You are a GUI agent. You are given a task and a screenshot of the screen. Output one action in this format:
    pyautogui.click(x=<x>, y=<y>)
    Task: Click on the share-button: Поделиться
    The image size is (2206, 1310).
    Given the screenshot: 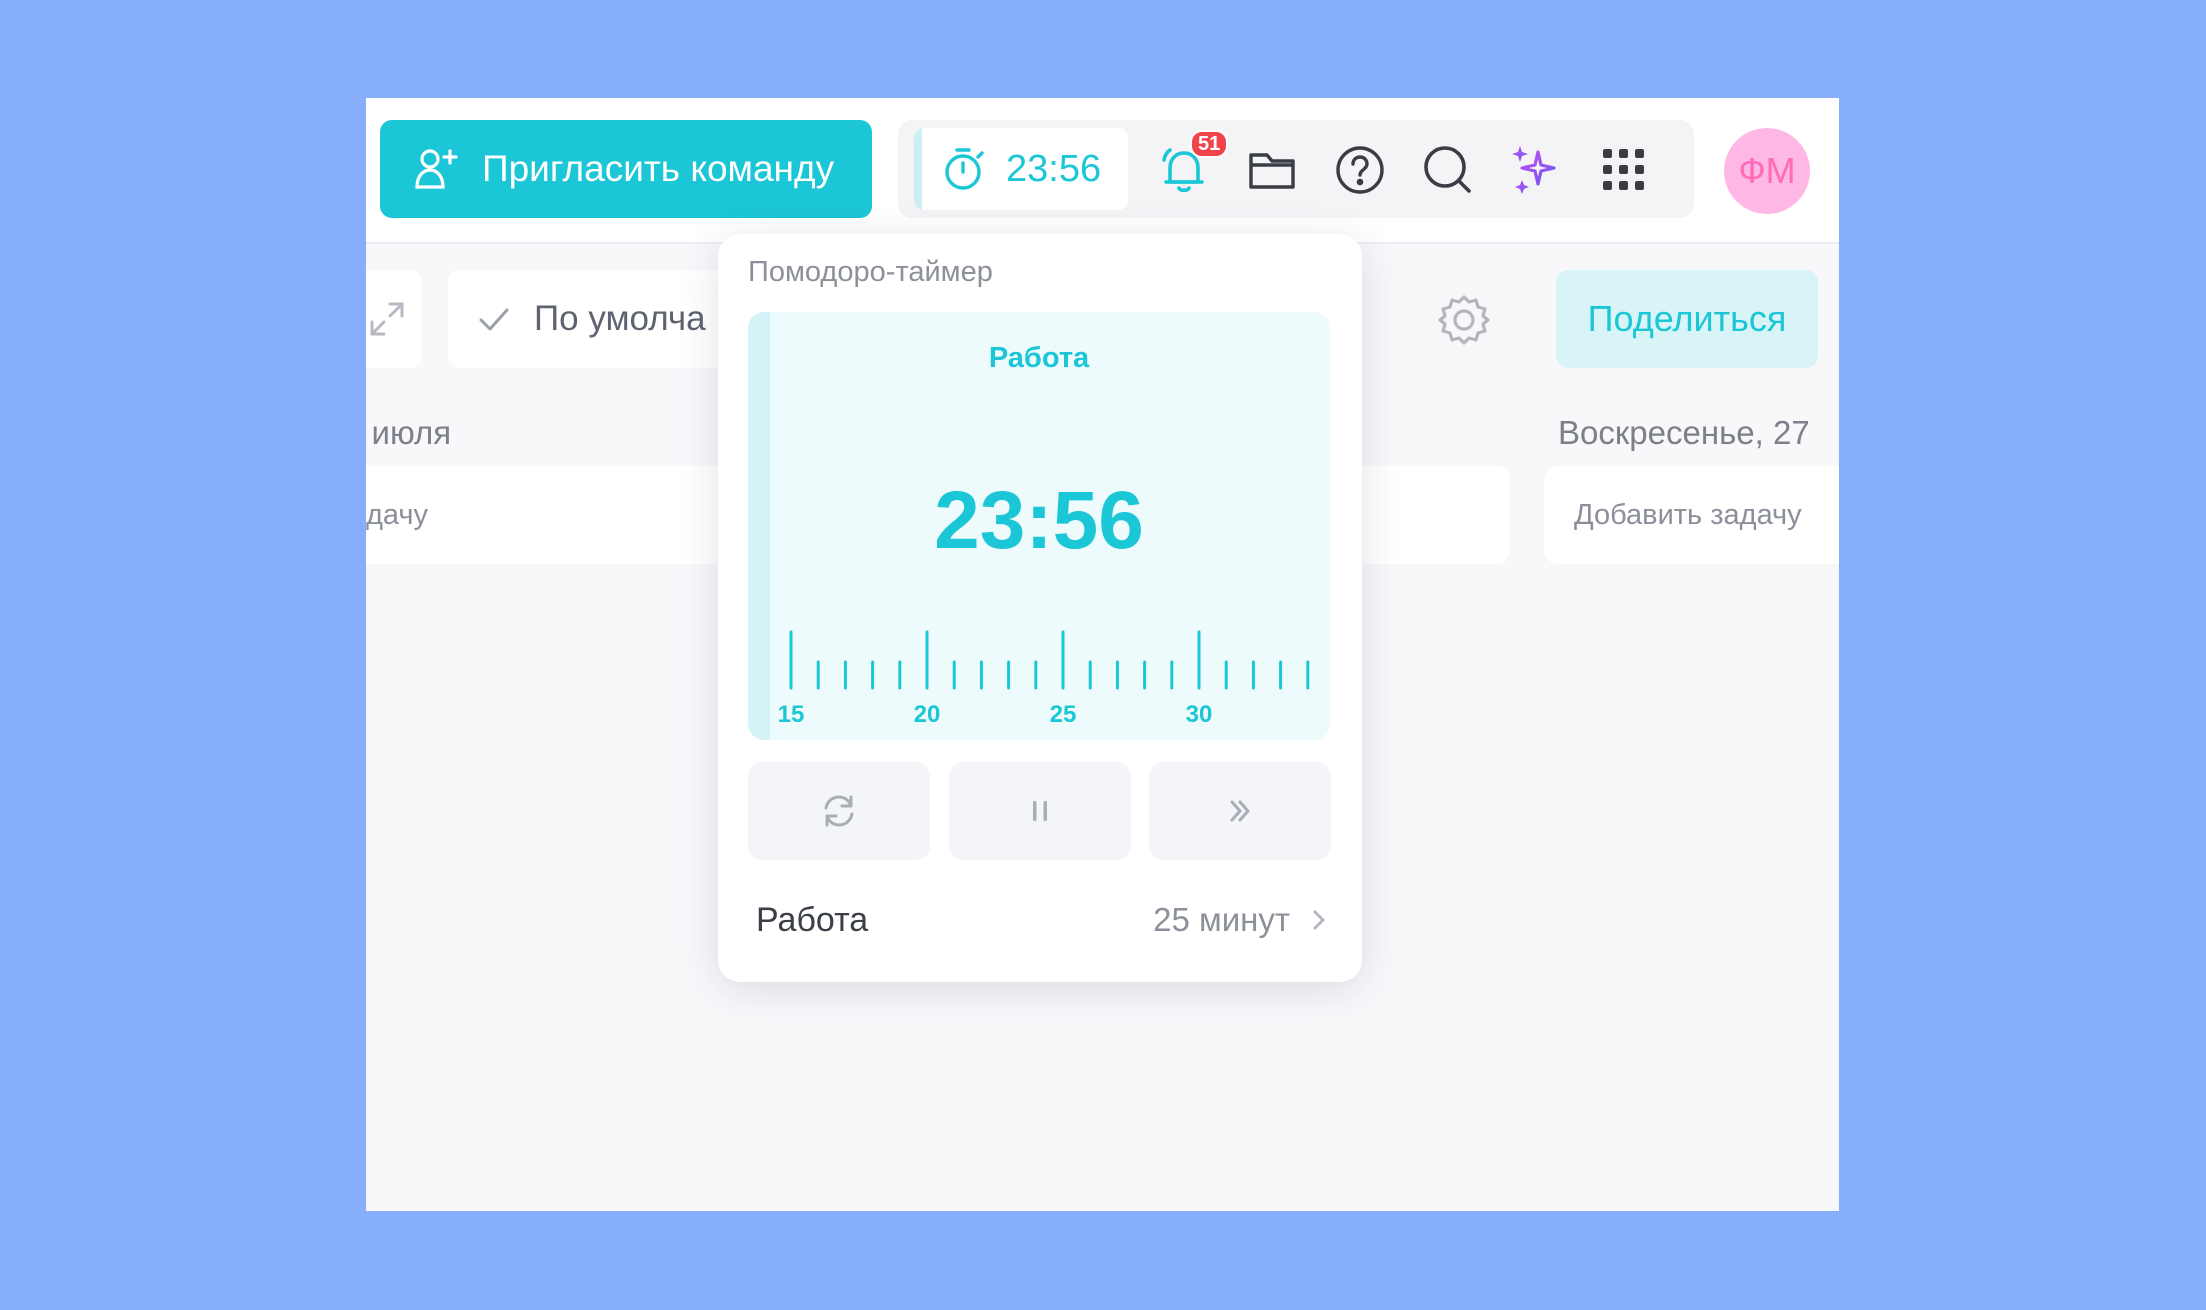 What is the action you would take?
    pyautogui.click(x=1687, y=319)
    